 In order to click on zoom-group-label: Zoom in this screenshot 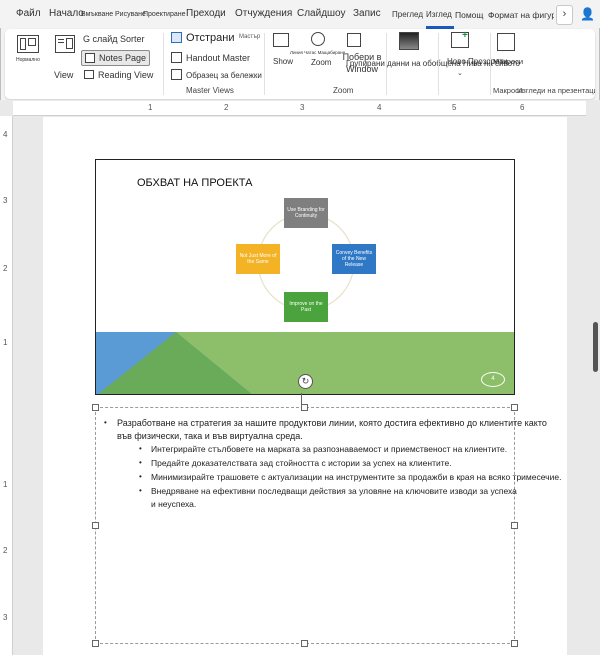, I will do `click(343, 90)`.